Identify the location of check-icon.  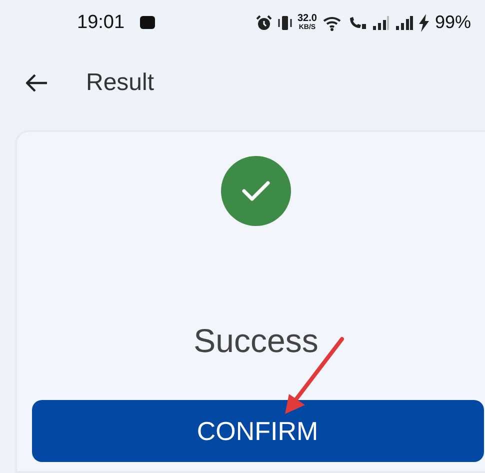
(256, 191).